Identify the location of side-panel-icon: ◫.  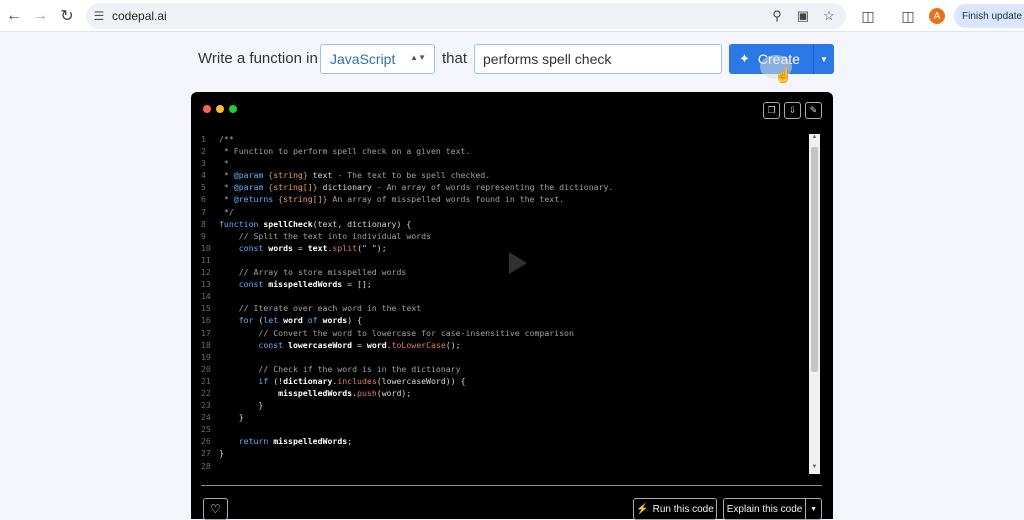
(908, 16).